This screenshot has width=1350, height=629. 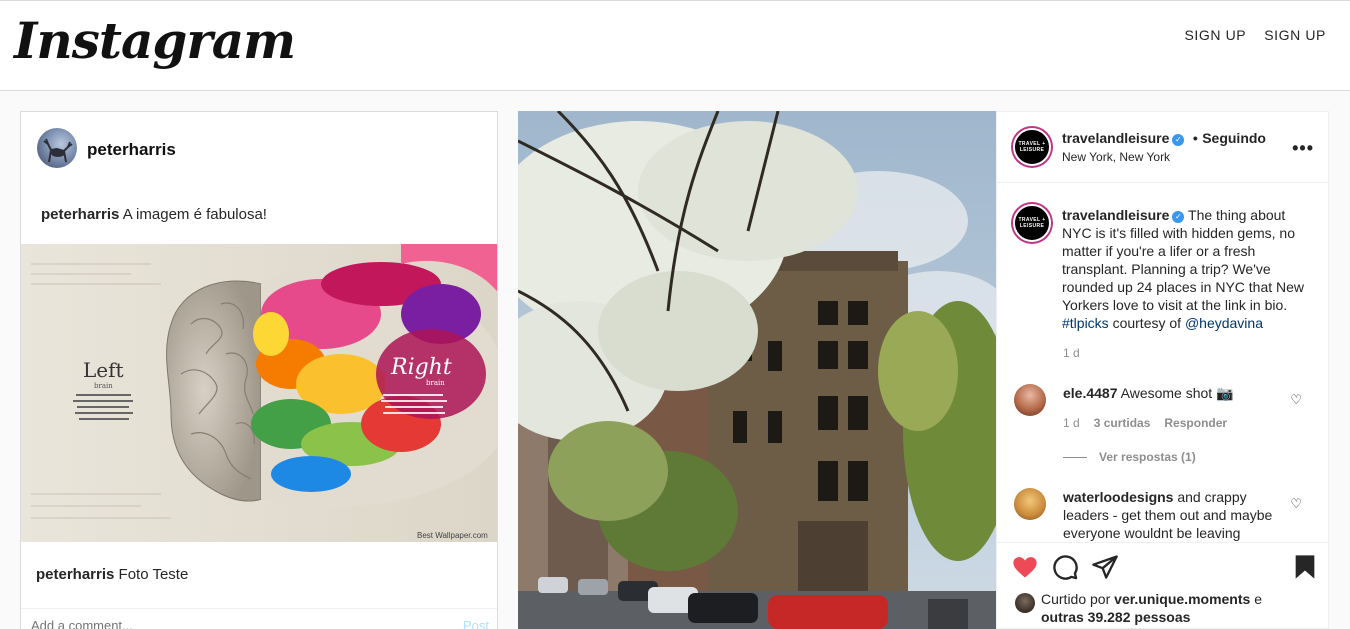 I want to click on liked-user: ver.unique.moments, so click(x=1182, y=599).